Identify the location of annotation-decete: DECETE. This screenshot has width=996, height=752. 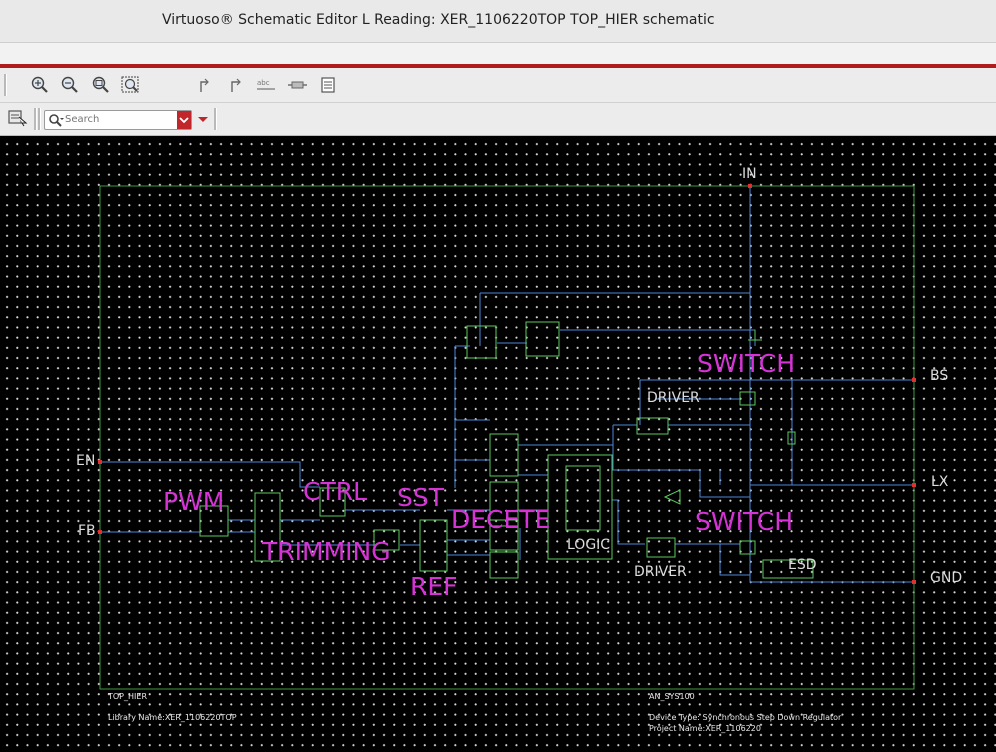
(501, 519).